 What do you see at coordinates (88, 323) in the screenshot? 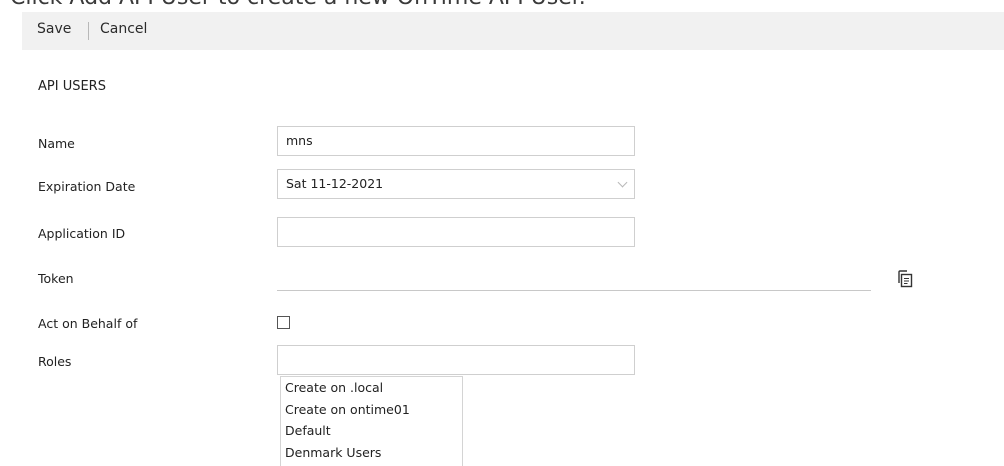
I see `act-on-behalf-label: Act on Behalf of` at bounding box center [88, 323].